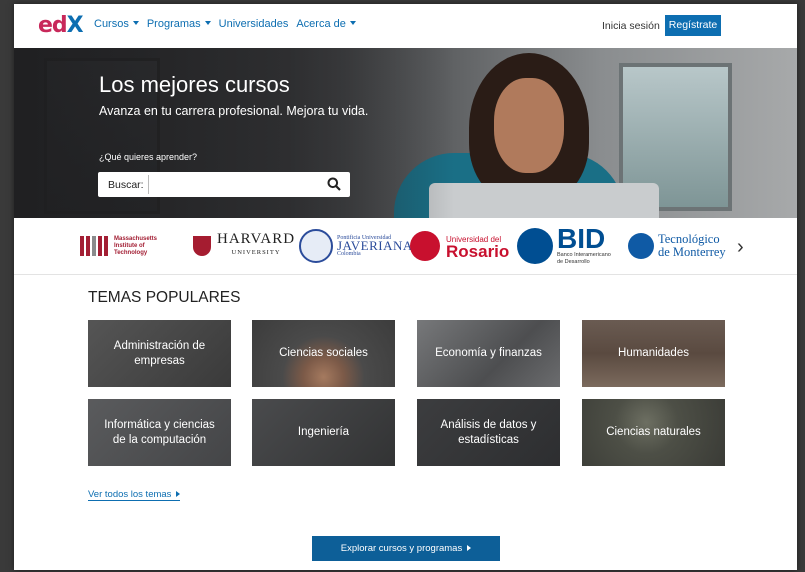 Image resolution: width=805 pixels, height=572 pixels. Describe the element at coordinates (356, 246) in the screenshot. I see `logo-javeriana: Pontificia Universidad JAVERIANA Colombia` at that location.